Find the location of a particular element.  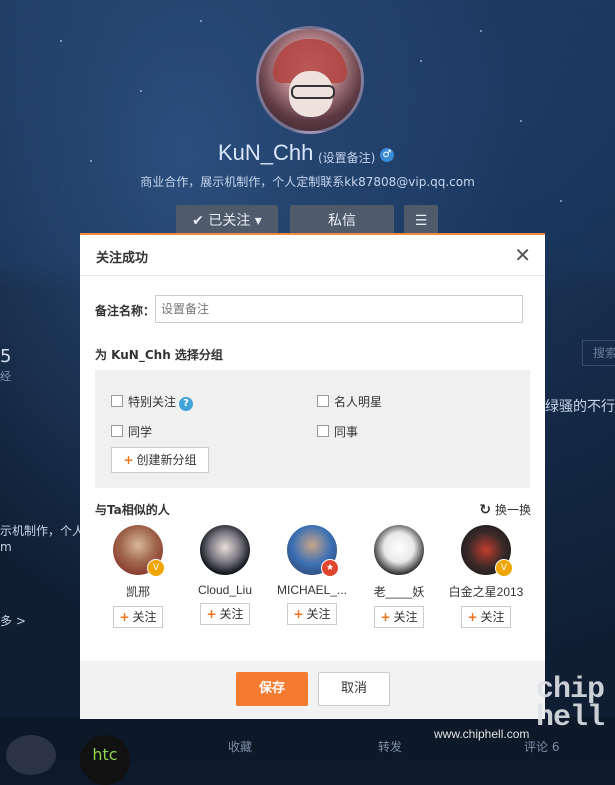

remark-input is located at coordinates (339, 309).